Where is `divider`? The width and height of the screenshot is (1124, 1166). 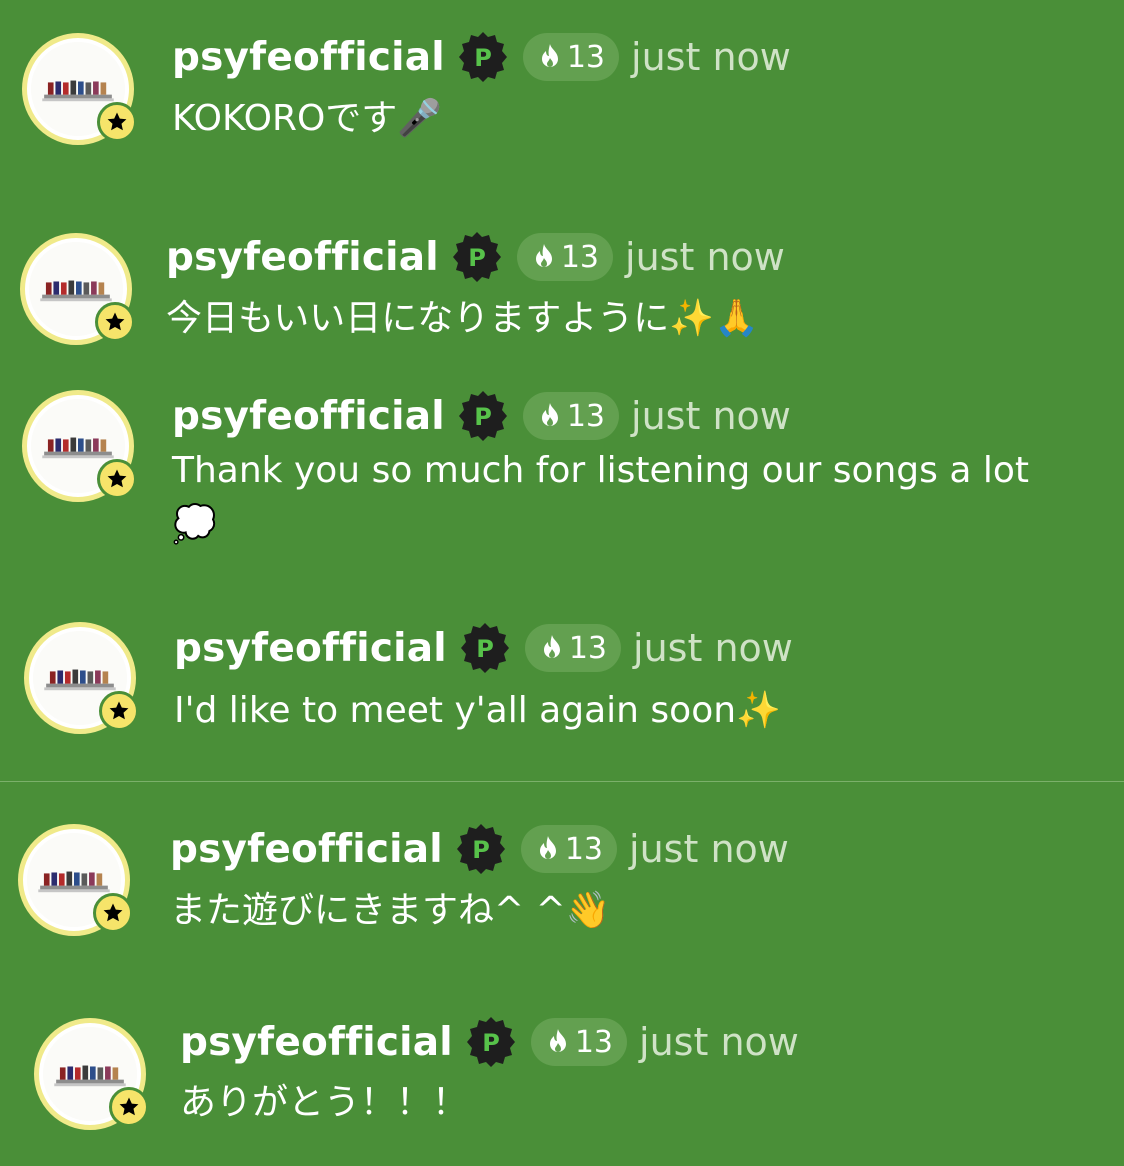
divider is located at coordinates (562, 781).